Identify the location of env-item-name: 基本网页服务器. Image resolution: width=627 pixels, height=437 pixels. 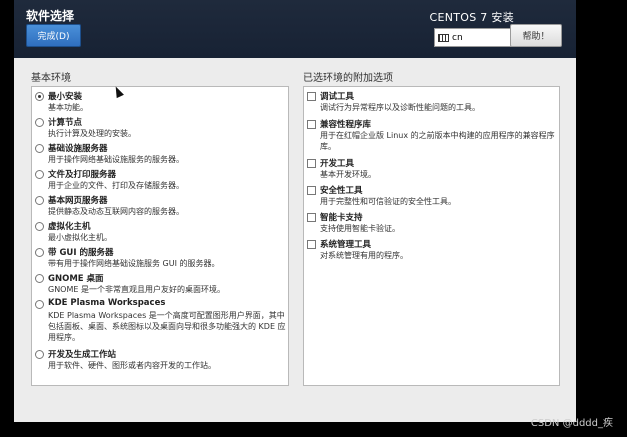
(78, 201).